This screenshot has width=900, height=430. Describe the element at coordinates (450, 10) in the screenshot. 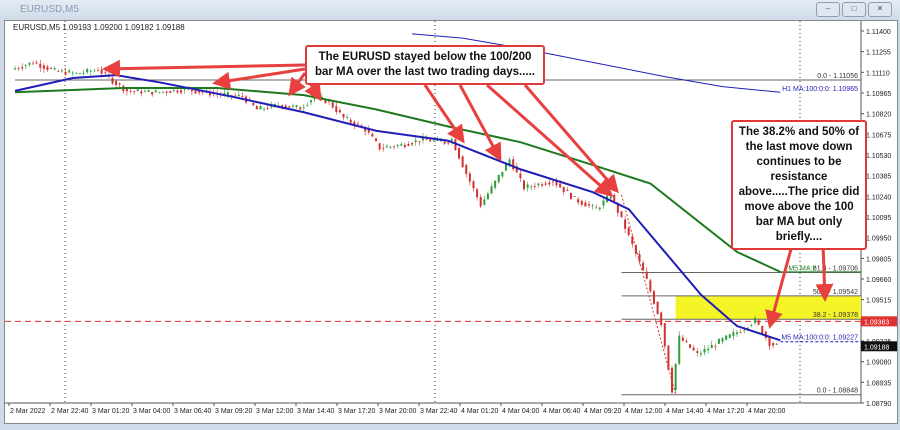

I see `title-bar: EURUSD,M5 – □ ✕` at that location.